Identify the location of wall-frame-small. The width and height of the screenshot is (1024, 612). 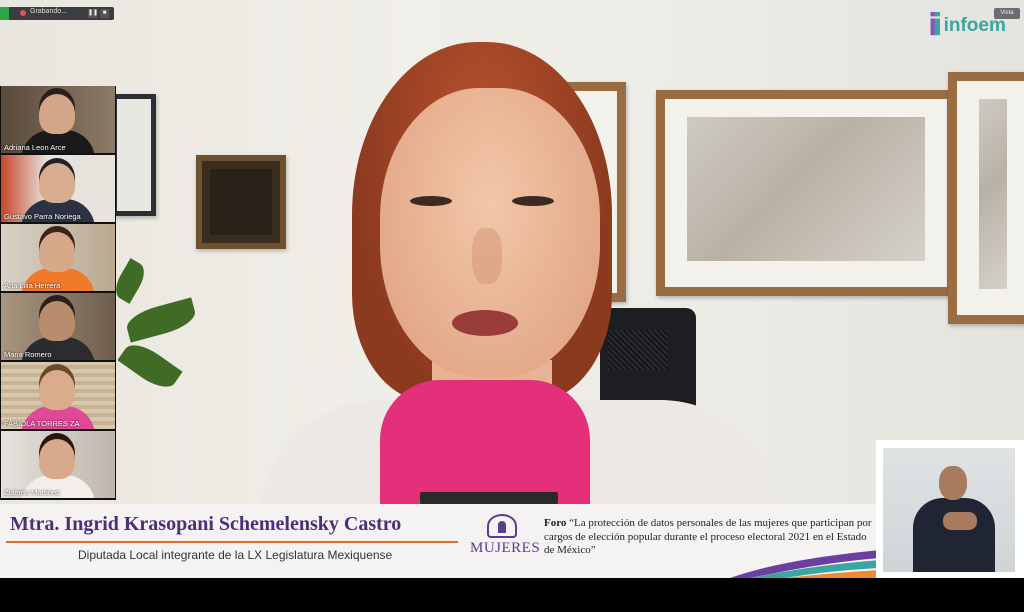
(241, 202).